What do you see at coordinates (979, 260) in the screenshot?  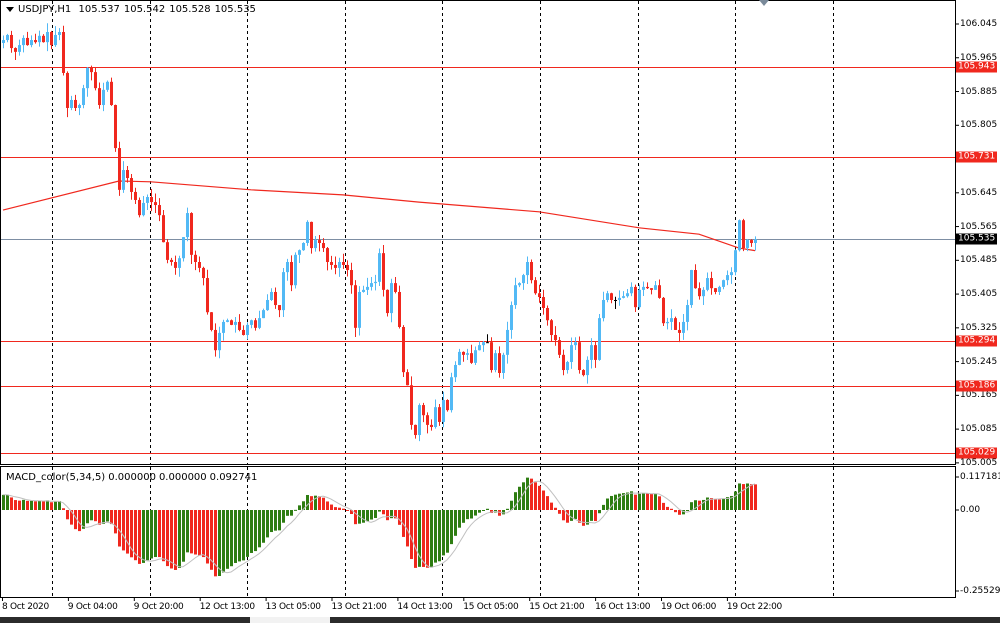 I see `price-axis-label: 105.485` at bounding box center [979, 260].